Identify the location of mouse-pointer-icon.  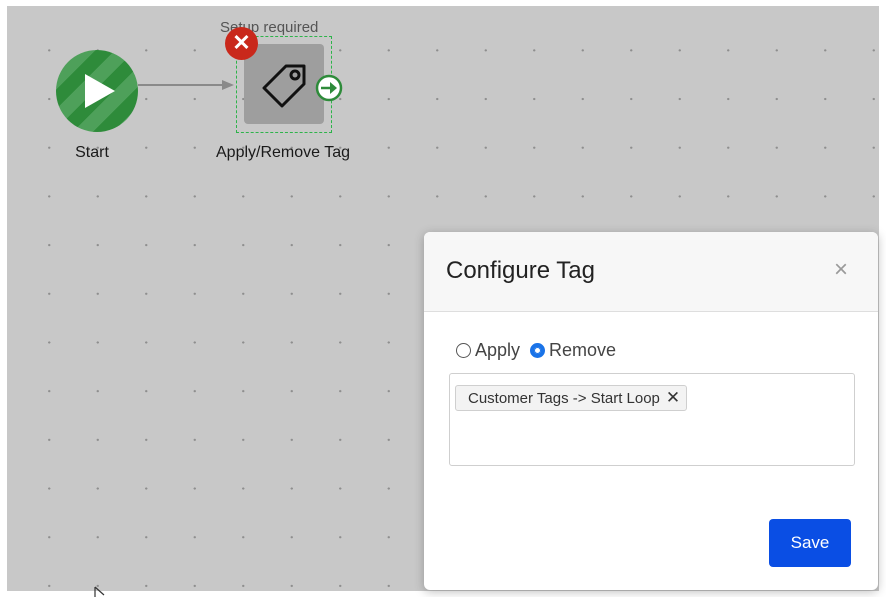
(99, 591).